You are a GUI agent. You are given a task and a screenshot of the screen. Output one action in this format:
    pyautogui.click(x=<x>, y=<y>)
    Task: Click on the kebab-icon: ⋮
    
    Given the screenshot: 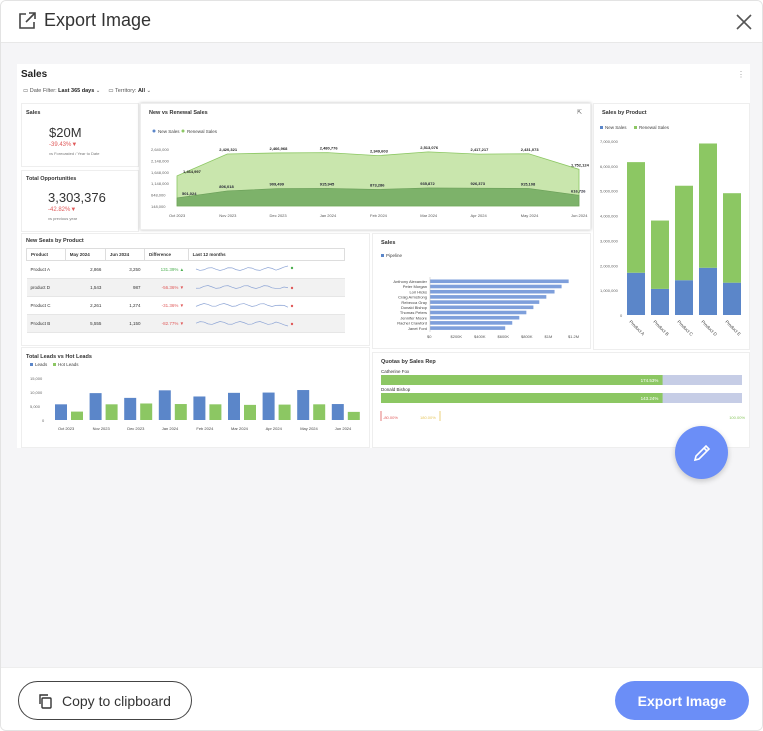 What is the action you would take?
    pyautogui.click(x=741, y=74)
    